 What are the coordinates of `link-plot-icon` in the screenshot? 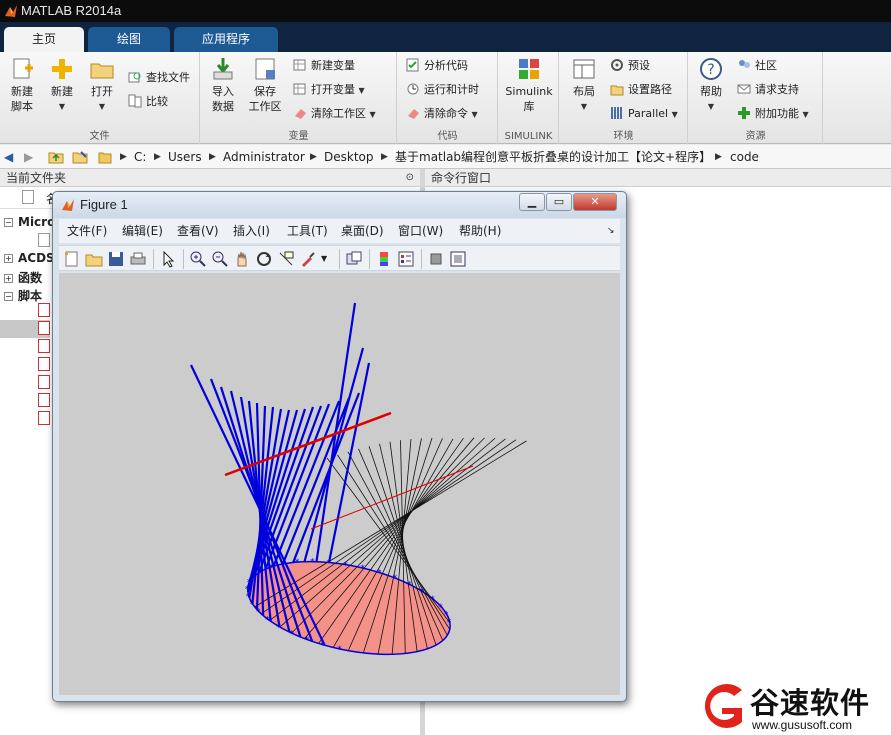 It's located at (354, 259).